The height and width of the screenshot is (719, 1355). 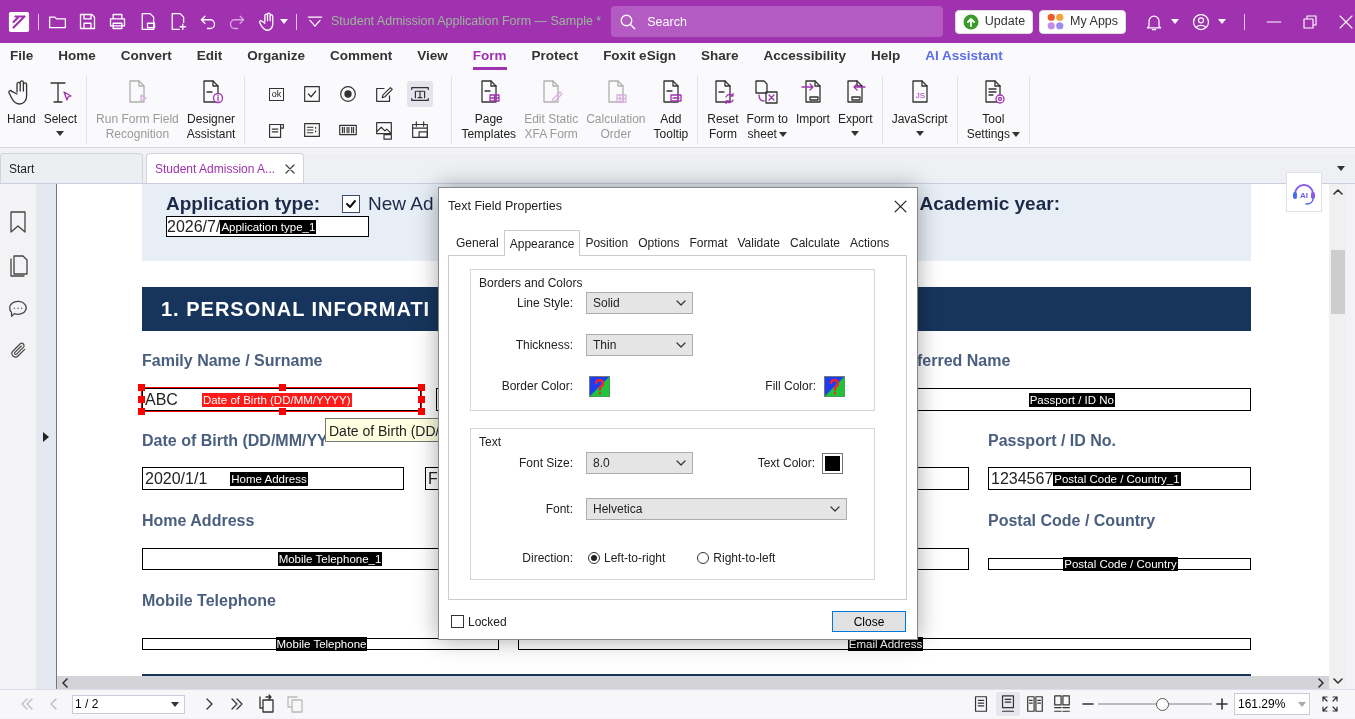 I want to click on page-number-box: 1 / 2, so click(x=128, y=704).